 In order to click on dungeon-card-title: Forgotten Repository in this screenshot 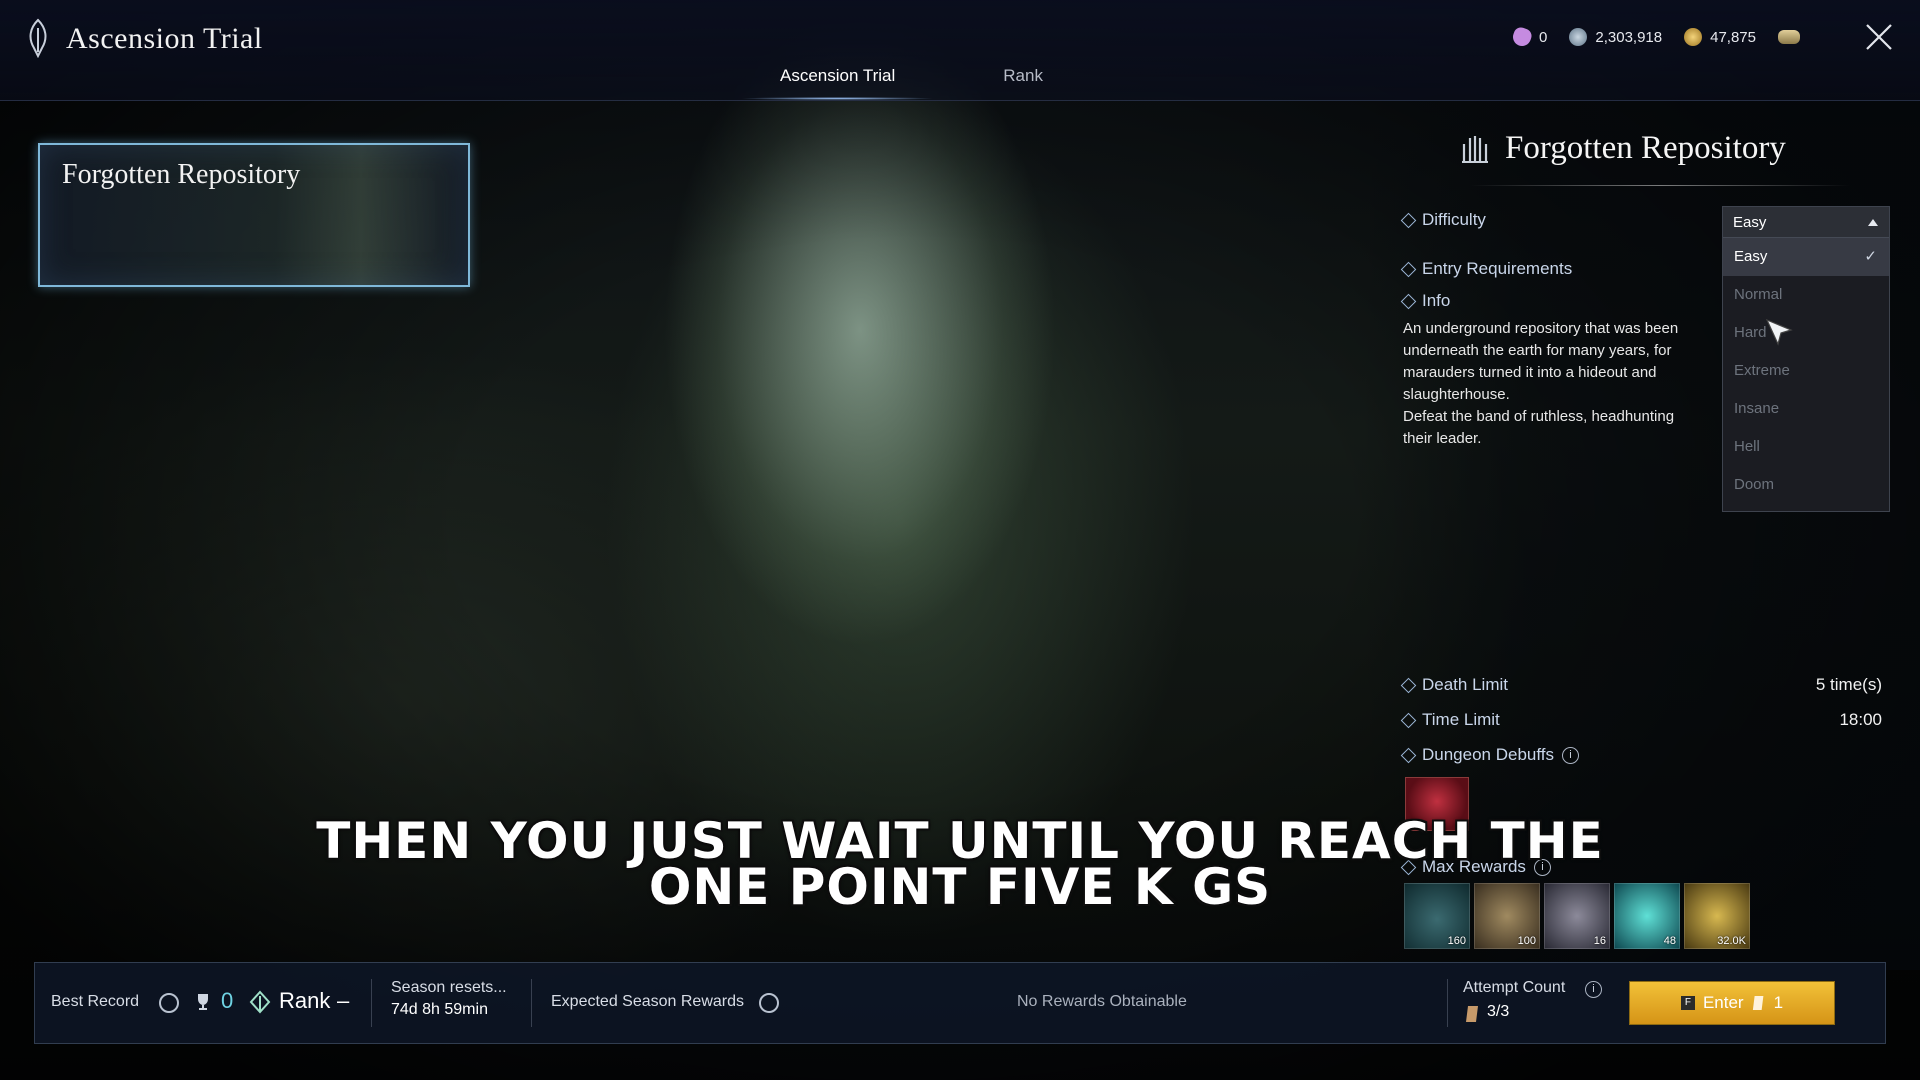, I will do `click(181, 174)`.